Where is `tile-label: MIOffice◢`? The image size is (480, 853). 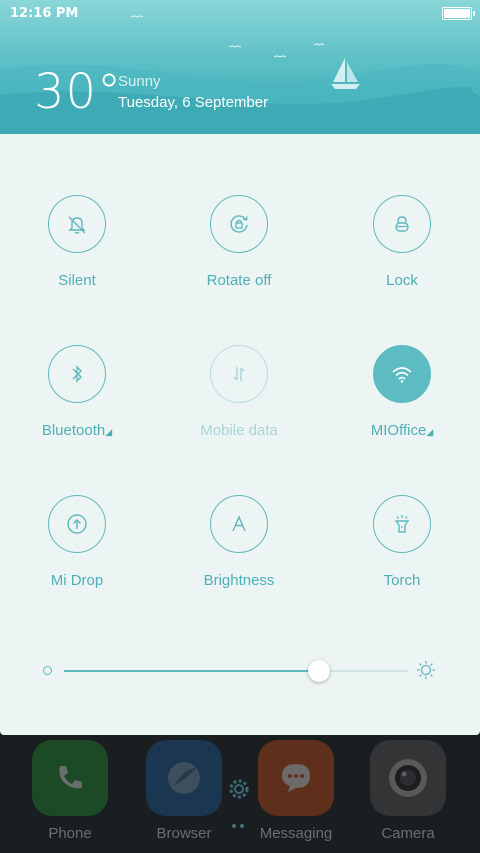 tile-label: MIOffice◢ is located at coordinates (401, 430).